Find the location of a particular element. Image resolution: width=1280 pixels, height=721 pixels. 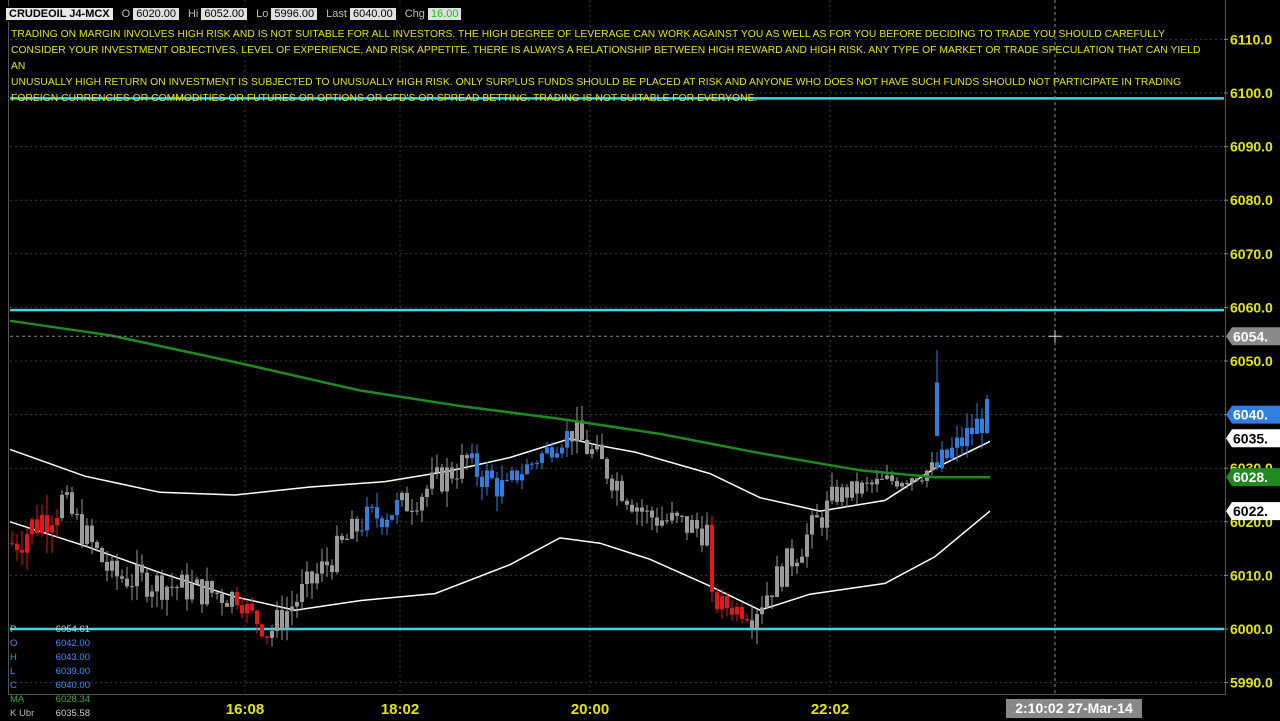

ohlc-key: MA is located at coordinates (17, 699).